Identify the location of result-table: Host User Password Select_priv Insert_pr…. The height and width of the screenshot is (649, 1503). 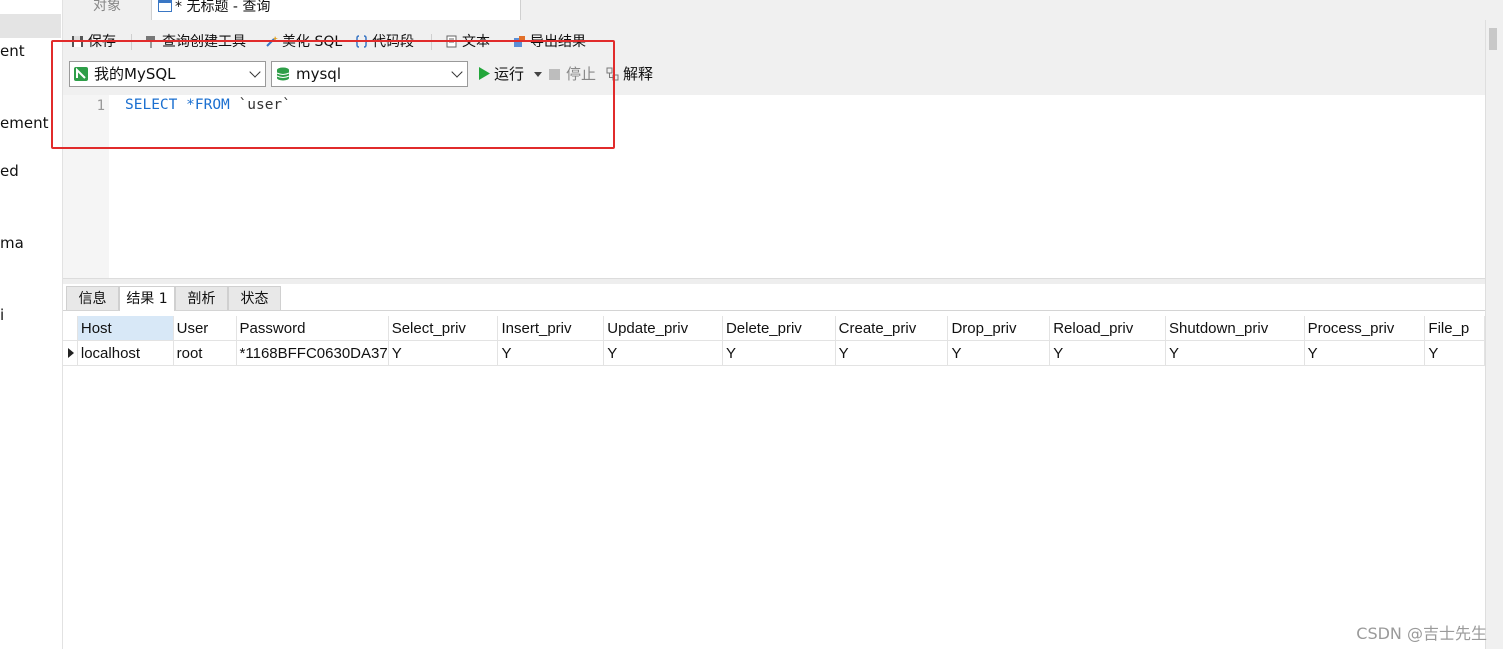
(774, 341).